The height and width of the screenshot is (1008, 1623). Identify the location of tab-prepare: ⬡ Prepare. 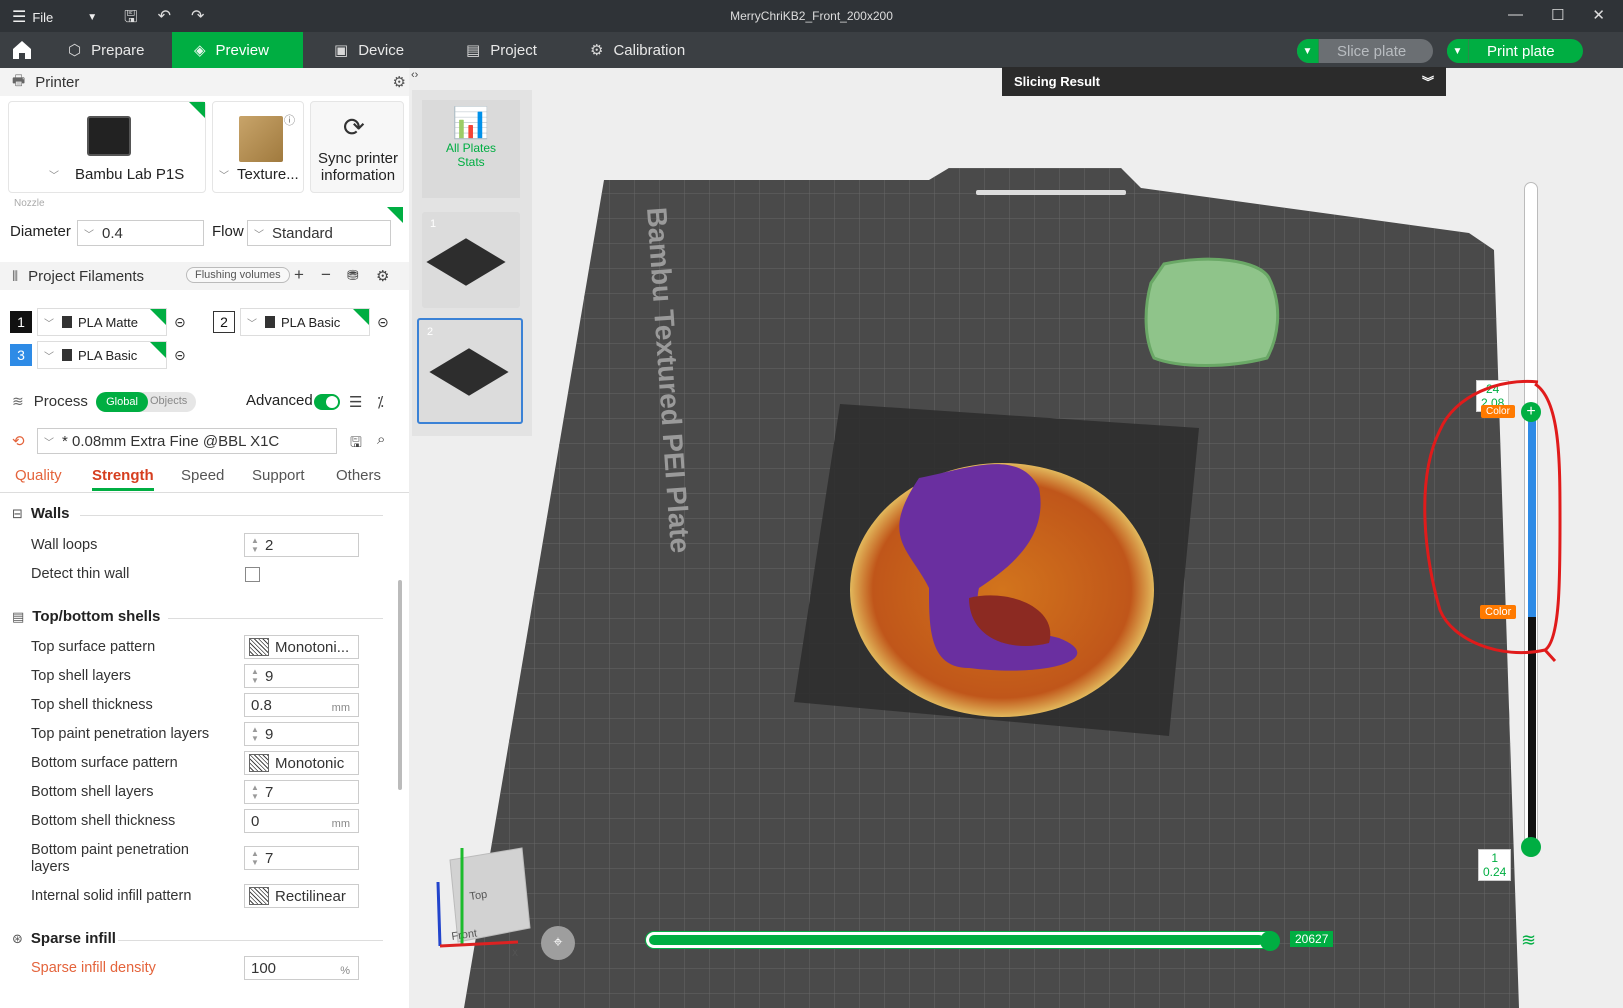
(106, 50).